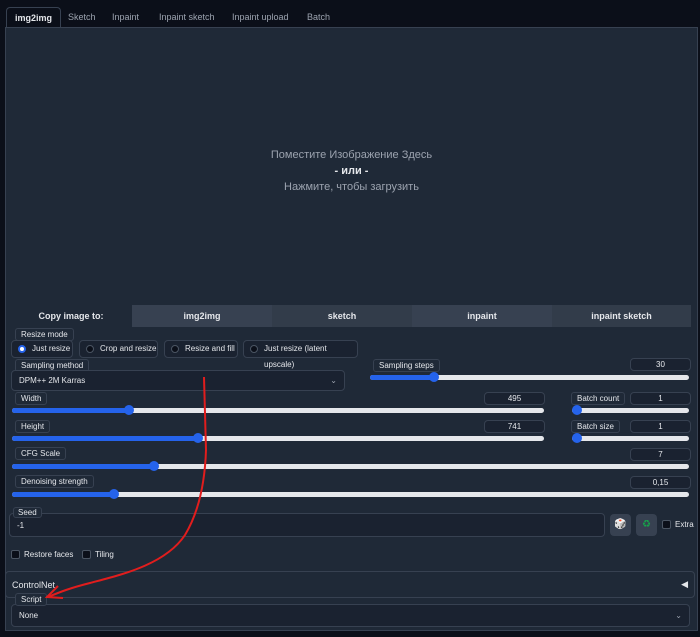 This screenshot has height=637, width=700. I want to click on restore-faces-checkbox, so click(15, 554).